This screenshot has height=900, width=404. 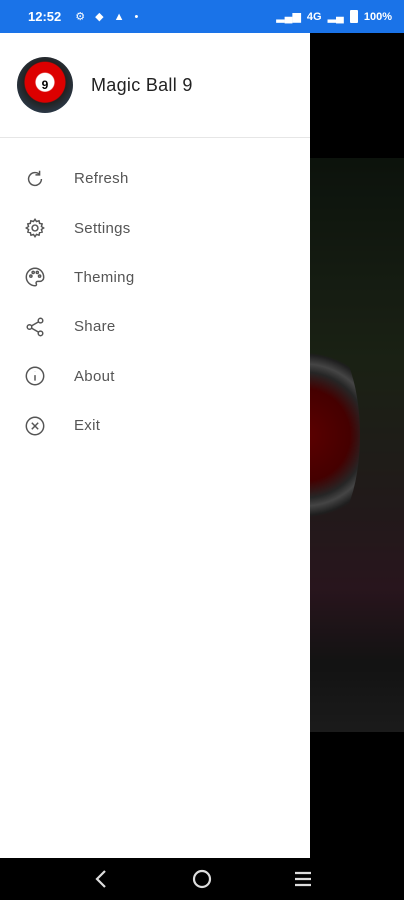 I want to click on close-circle-icon, so click(x=35, y=426).